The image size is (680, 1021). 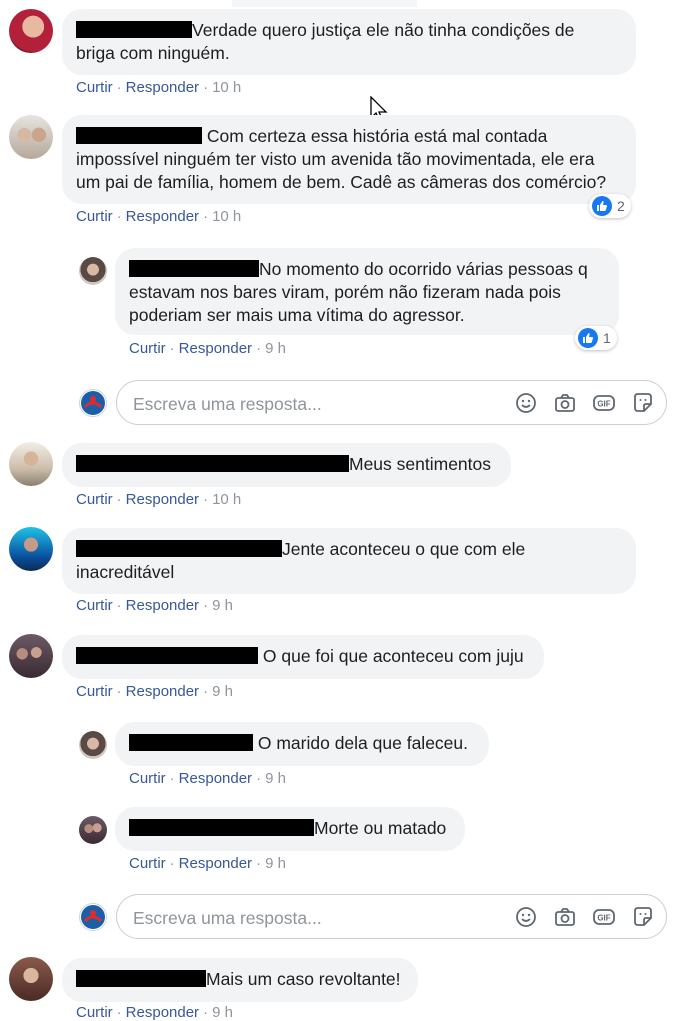 What do you see at coordinates (607, 338) in the screenshot?
I see `reaction-number: 1` at bounding box center [607, 338].